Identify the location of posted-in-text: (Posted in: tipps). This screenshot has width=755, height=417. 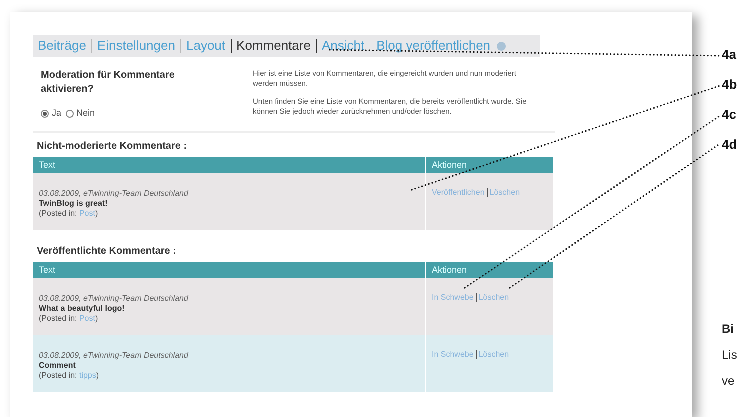
(69, 375).